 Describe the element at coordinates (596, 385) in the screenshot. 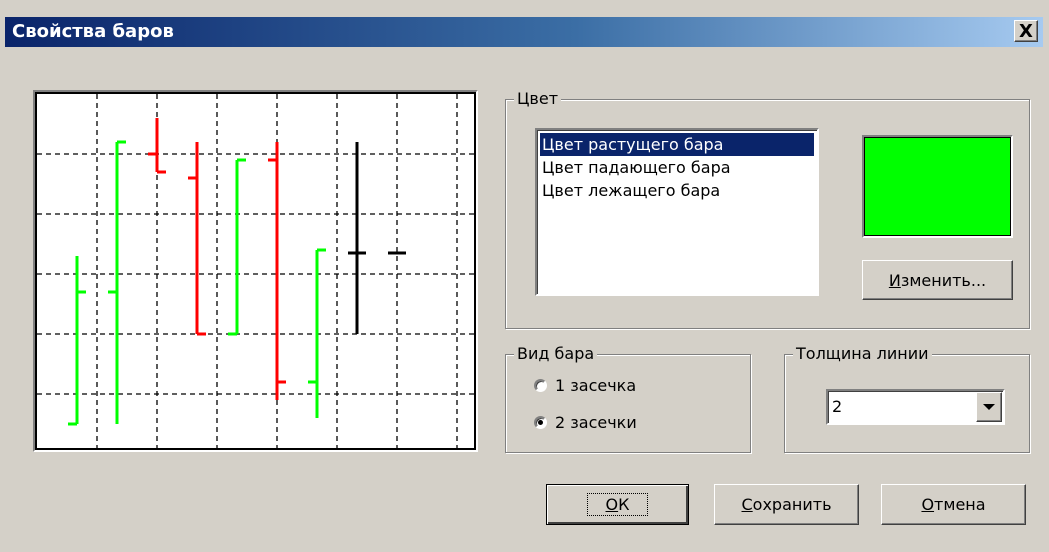

I see `radio-one-tick-label: 1 засечка` at that location.